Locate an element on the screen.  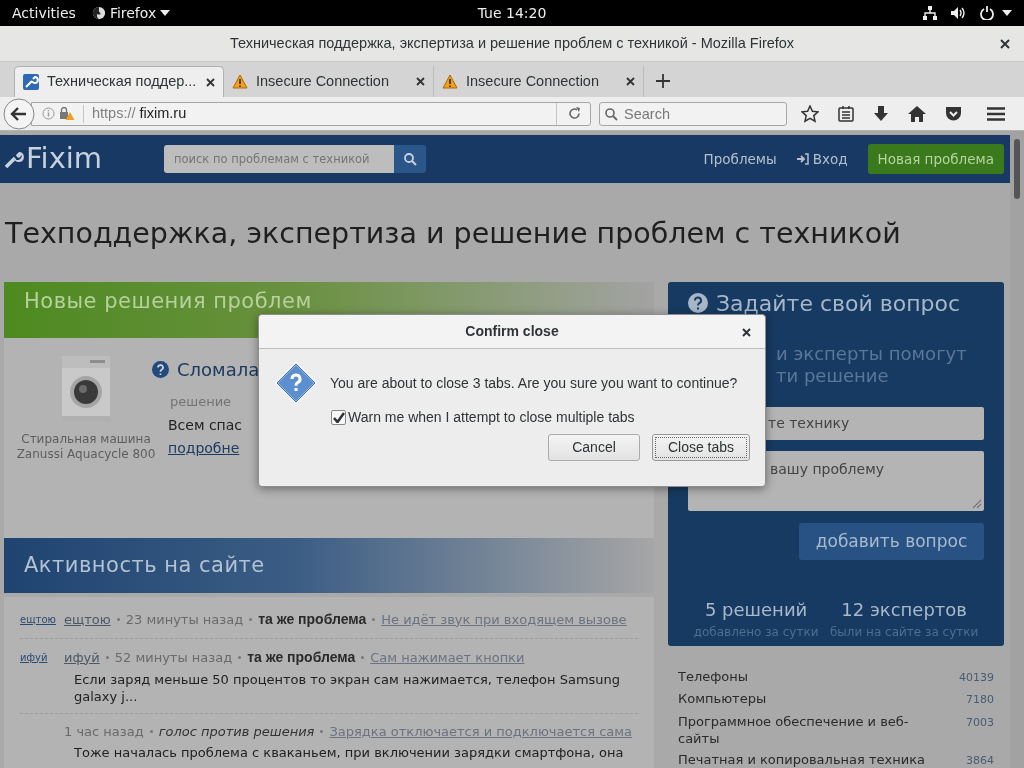
checkmark-icon is located at coordinates (338, 417).